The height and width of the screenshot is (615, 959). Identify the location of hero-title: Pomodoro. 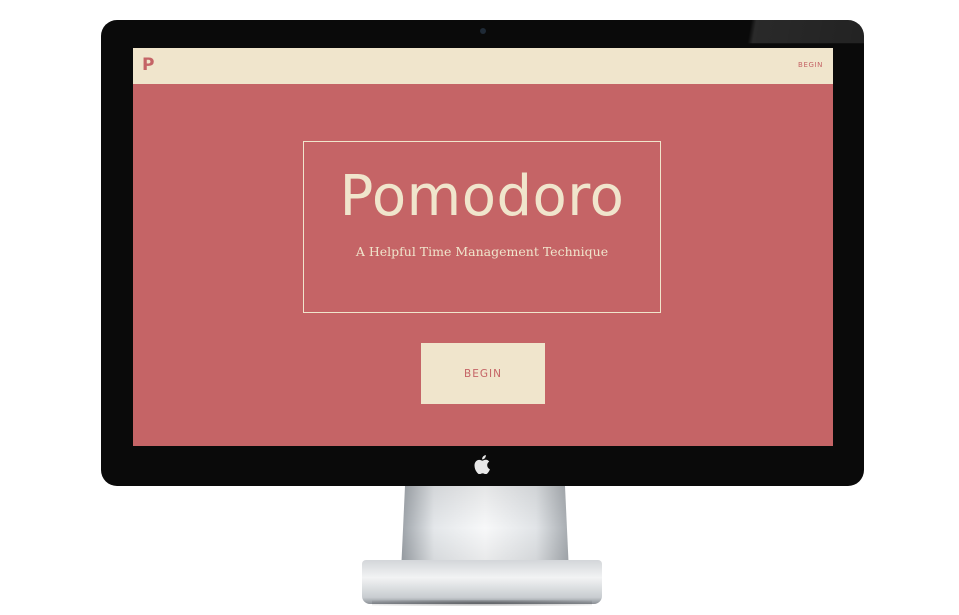
(482, 196).